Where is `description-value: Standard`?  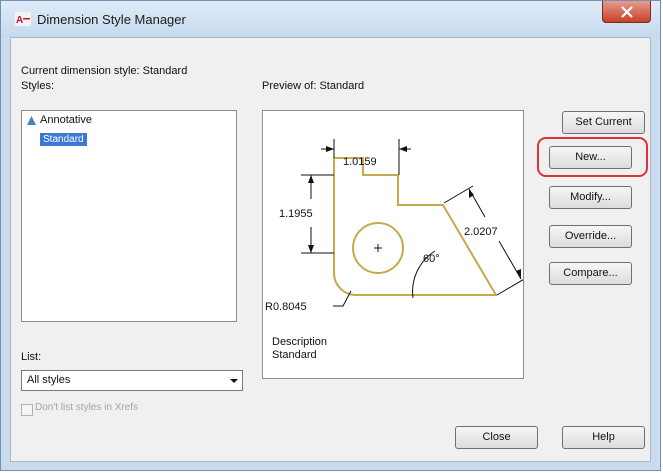
description-value: Standard is located at coordinates (294, 355).